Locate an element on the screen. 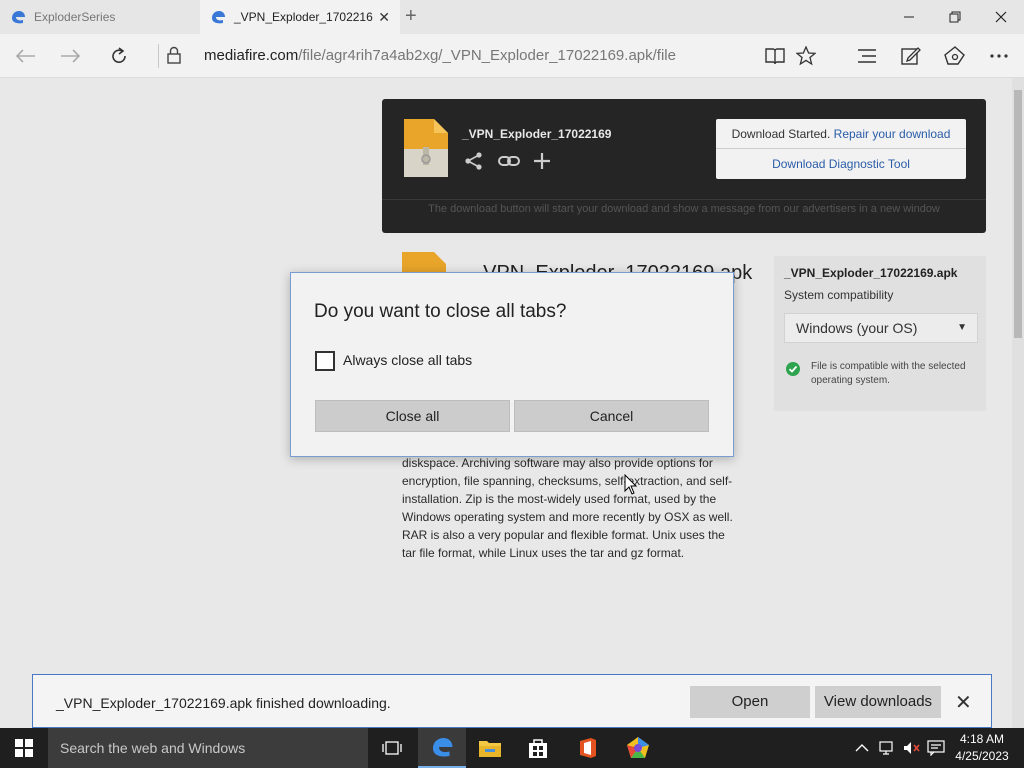 Image resolution: width=1024 pixels, height=768 pixels. back-button is located at coordinates (25, 56).